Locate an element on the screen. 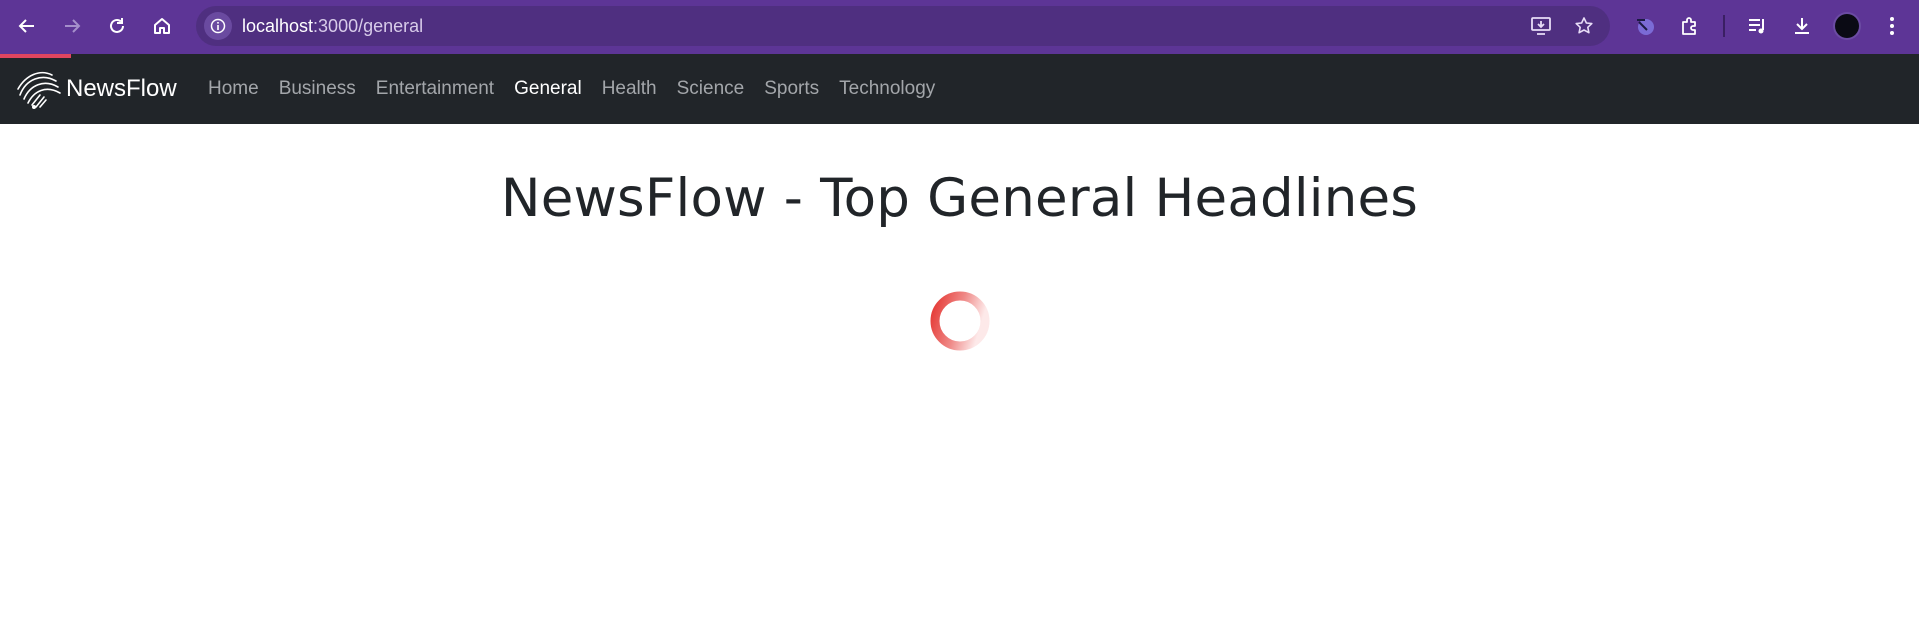  profile-avatar-icon is located at coordinates (1847, 26).